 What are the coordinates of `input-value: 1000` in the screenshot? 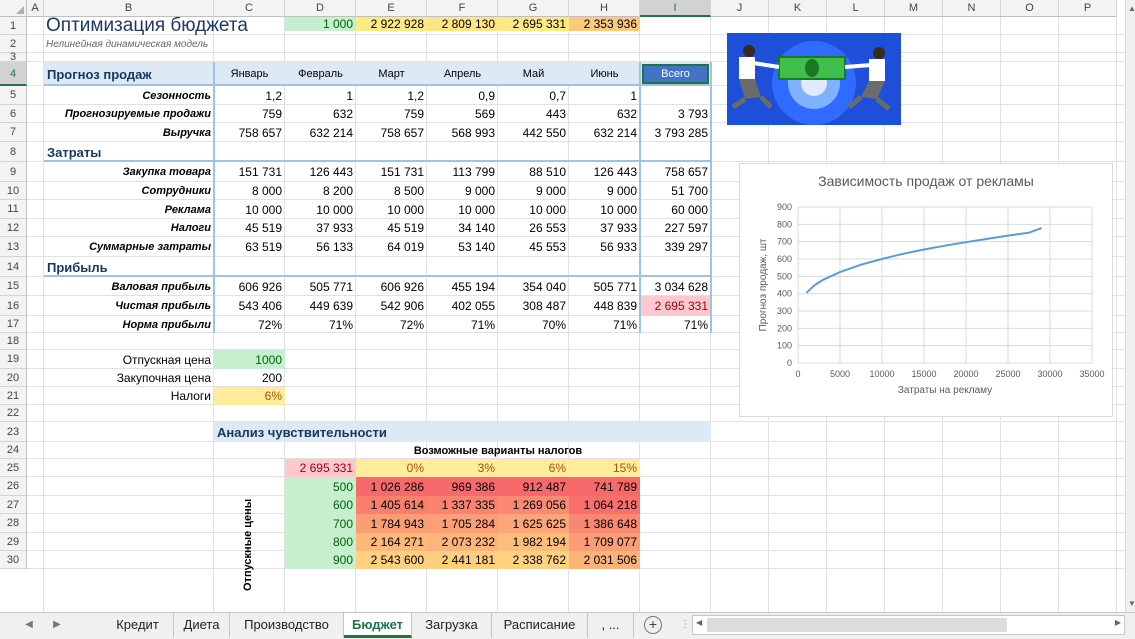 It's located at (249, 359).